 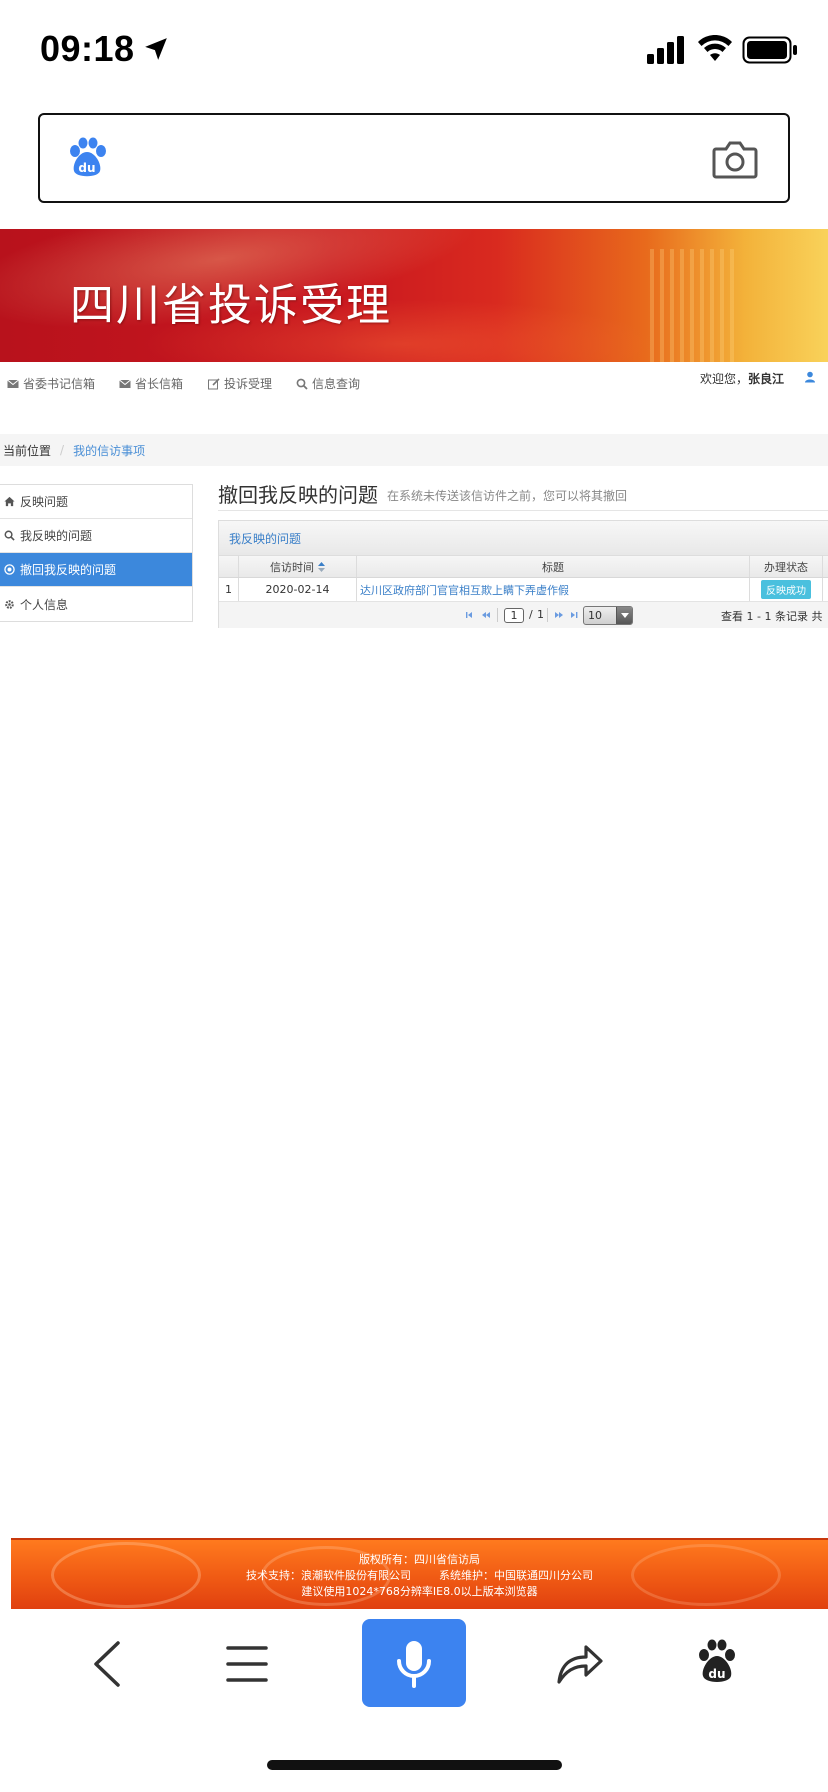 What do you see at coordinates (695, 305) in the screenshot?
I see `banner-decoration` at bounding box center [695, 305].